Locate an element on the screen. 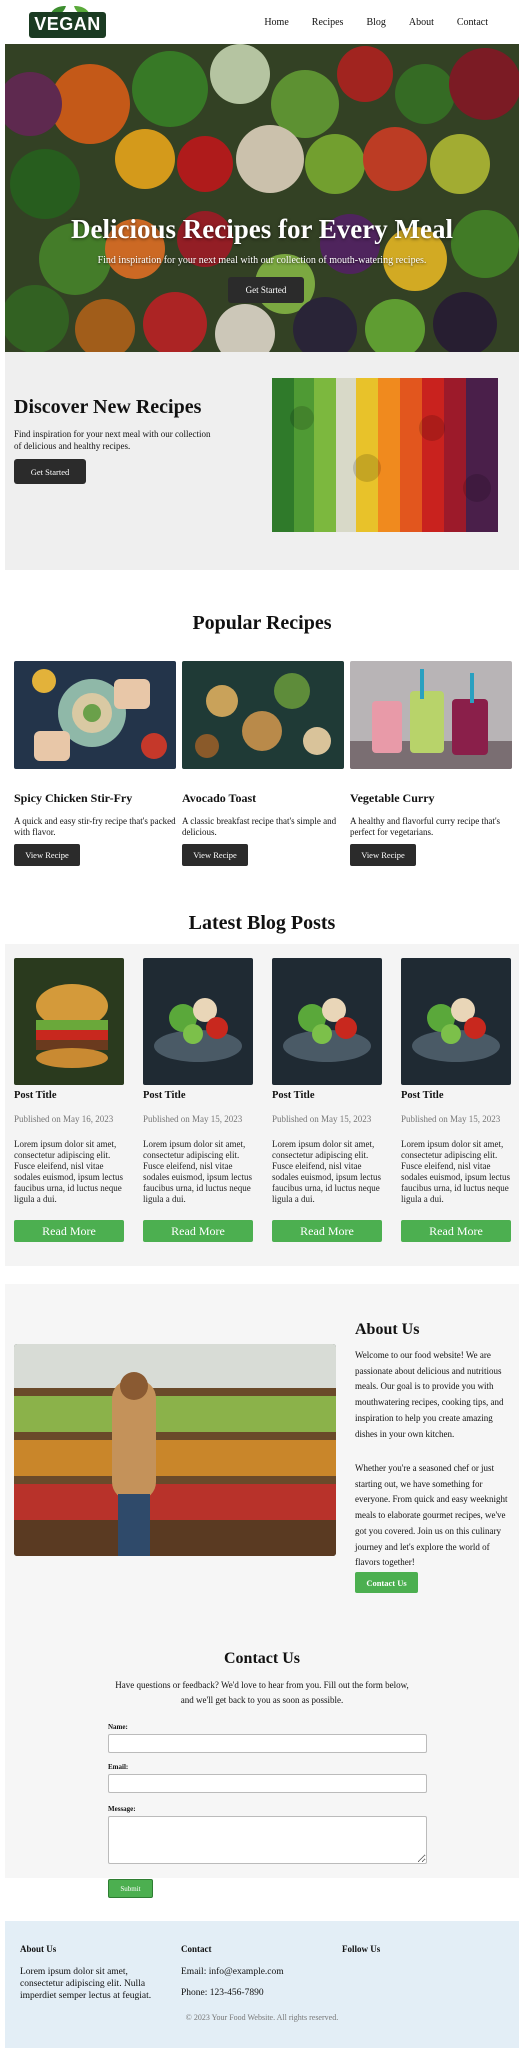 The width and height of the screenshot is (524, 2048). contact-us-button: Contact Us is located at coordinates (386, 1582).